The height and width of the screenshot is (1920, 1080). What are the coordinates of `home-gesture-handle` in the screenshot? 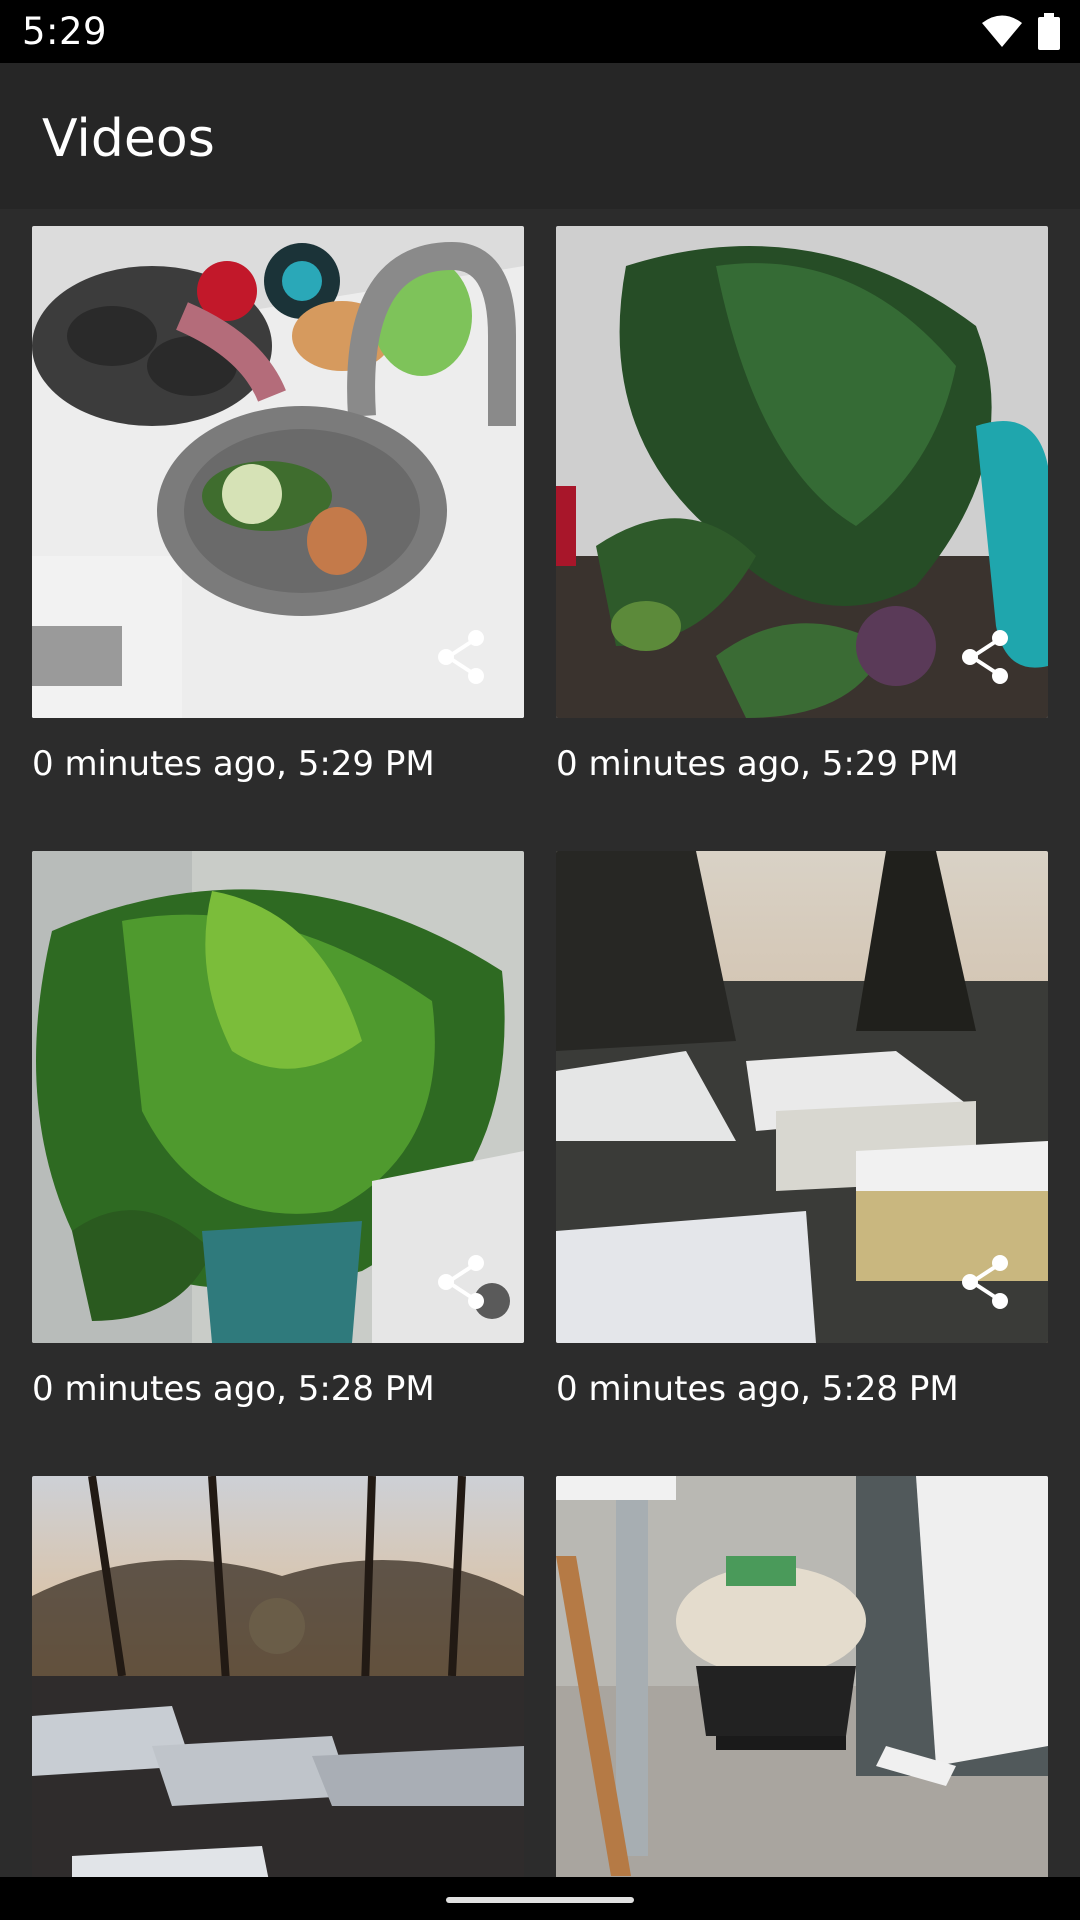 It's located at (540, 1900).